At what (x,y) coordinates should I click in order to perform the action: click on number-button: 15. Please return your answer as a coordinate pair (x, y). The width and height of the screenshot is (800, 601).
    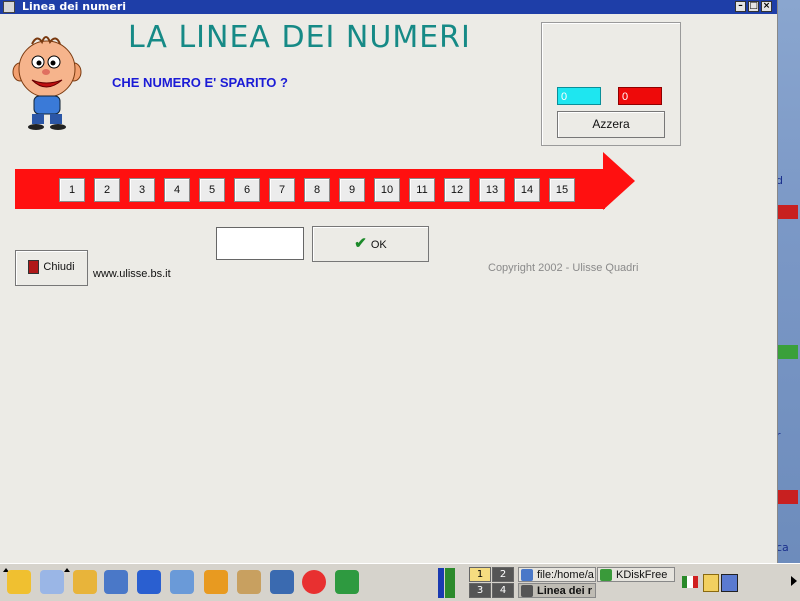
    Looking at the image, I should click on (562, 190).